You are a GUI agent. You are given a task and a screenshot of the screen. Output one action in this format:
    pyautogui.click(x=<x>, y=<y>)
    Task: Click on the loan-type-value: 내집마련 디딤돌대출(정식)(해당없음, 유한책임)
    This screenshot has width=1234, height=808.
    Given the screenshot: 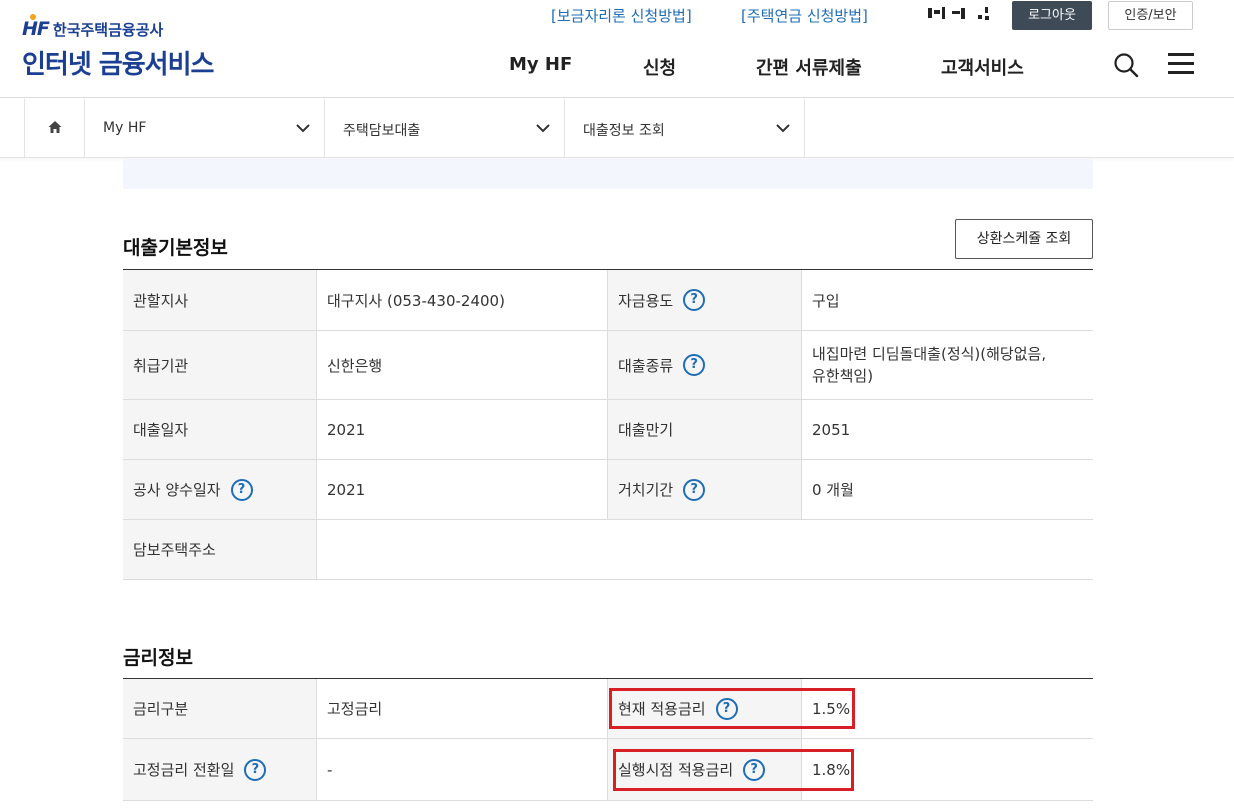 What is the action you would take?
    pyautogui.click(x=947, y=365)
    